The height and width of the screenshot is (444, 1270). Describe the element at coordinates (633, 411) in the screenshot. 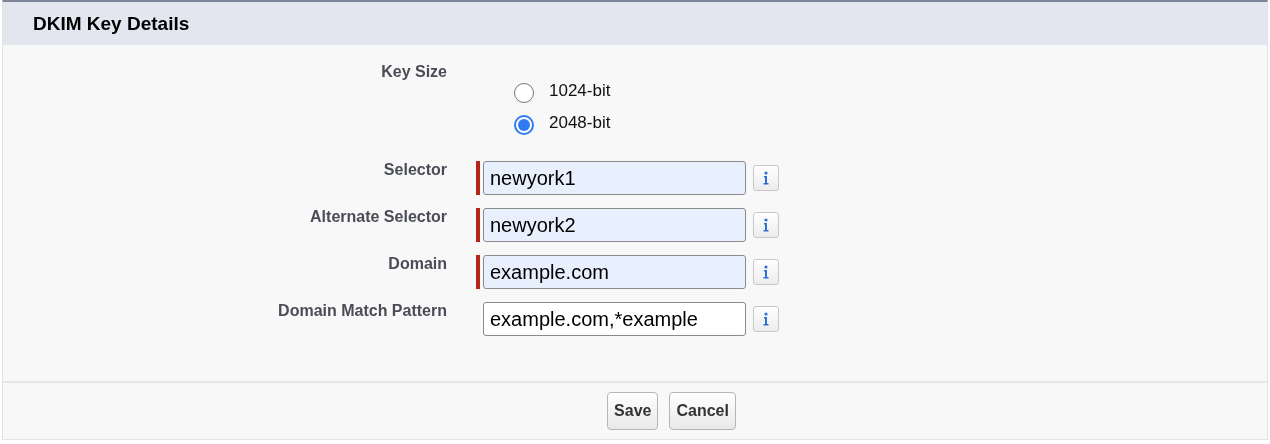

I see `action-button: Save` at that location.